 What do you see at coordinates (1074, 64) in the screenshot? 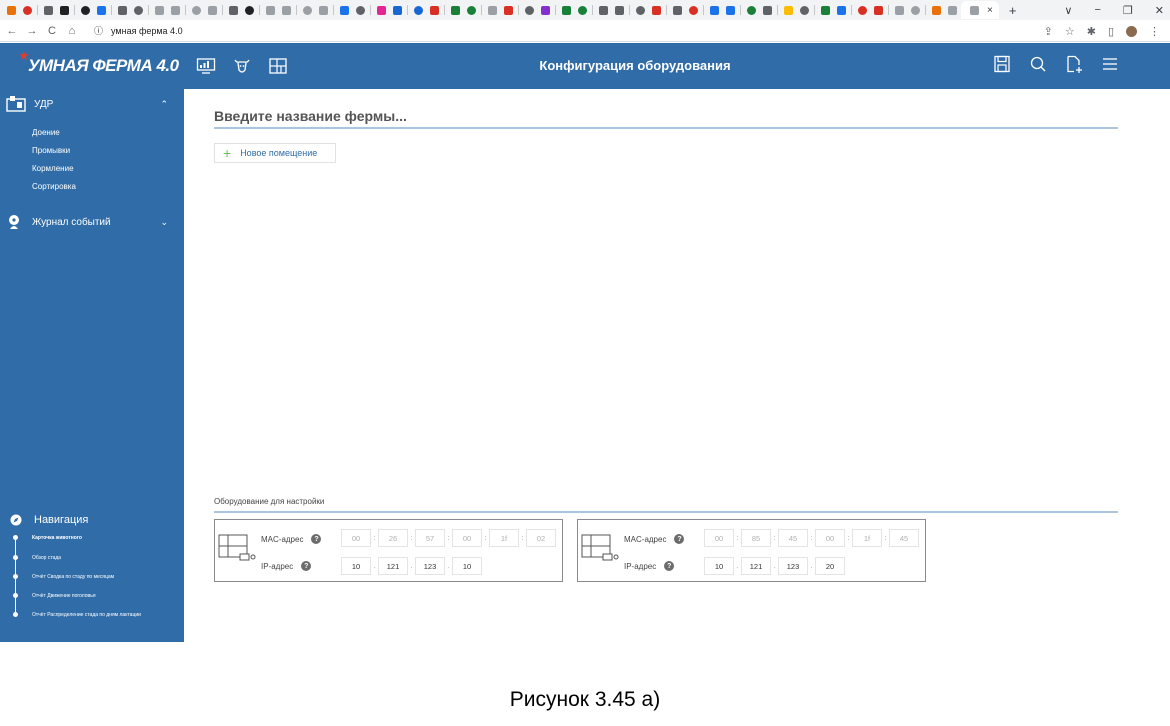
I see `add-file-icon` at bounding box center [1074, 64].